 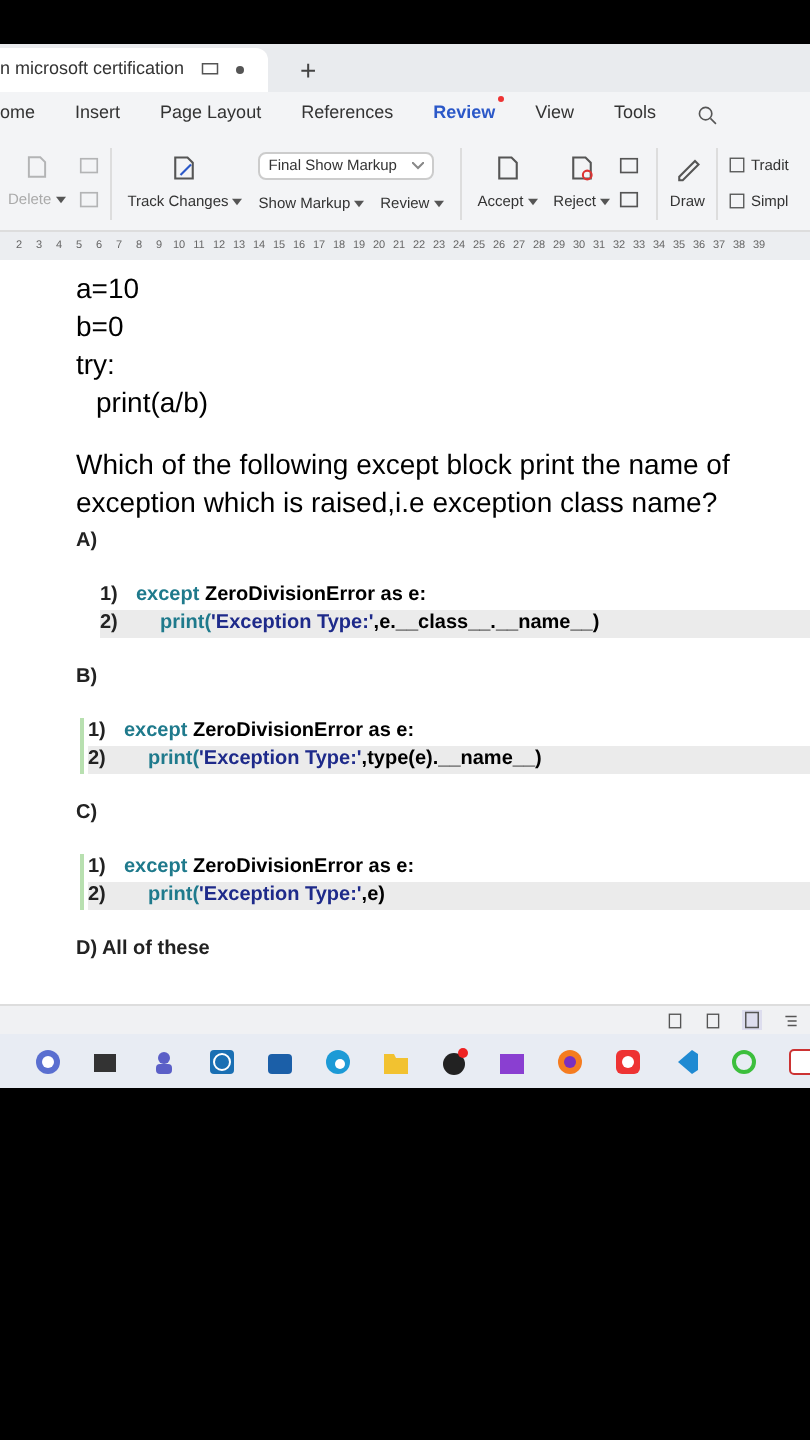 I want to click on menu-tab: Tools, so click(x=635, y=114).